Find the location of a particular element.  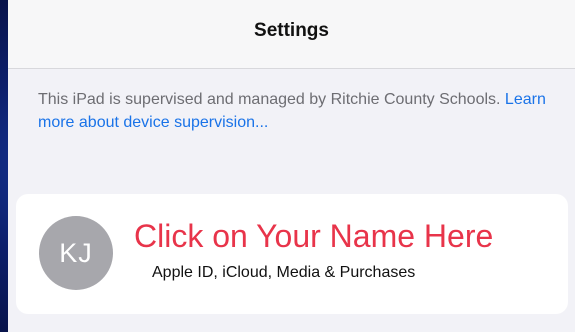

profile-subtitle: Apple ID, iCloud, Media & Purchases is located at coordinates (284, 272).